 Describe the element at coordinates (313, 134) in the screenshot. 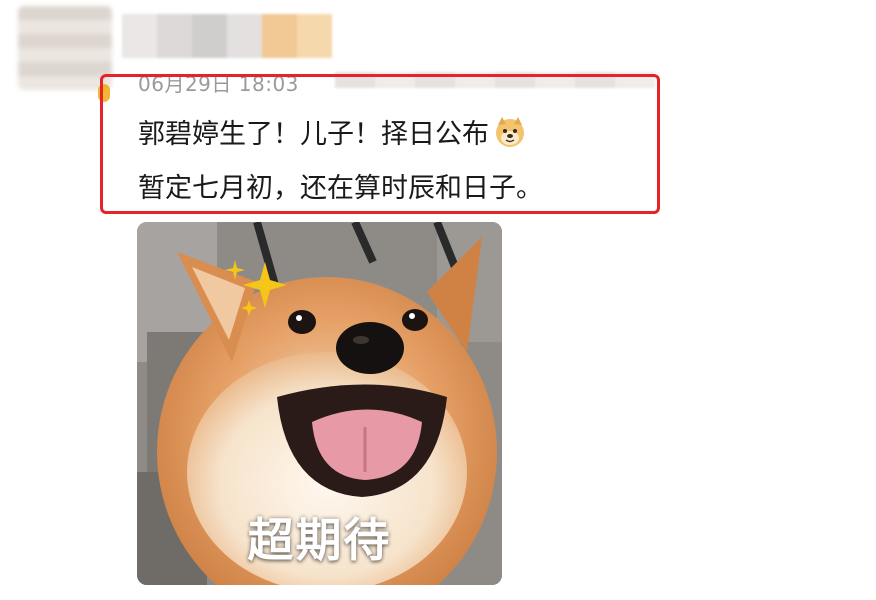

I see `post-text-line1-content: 郭碧婷生了！儿子！择日公布` at that location.